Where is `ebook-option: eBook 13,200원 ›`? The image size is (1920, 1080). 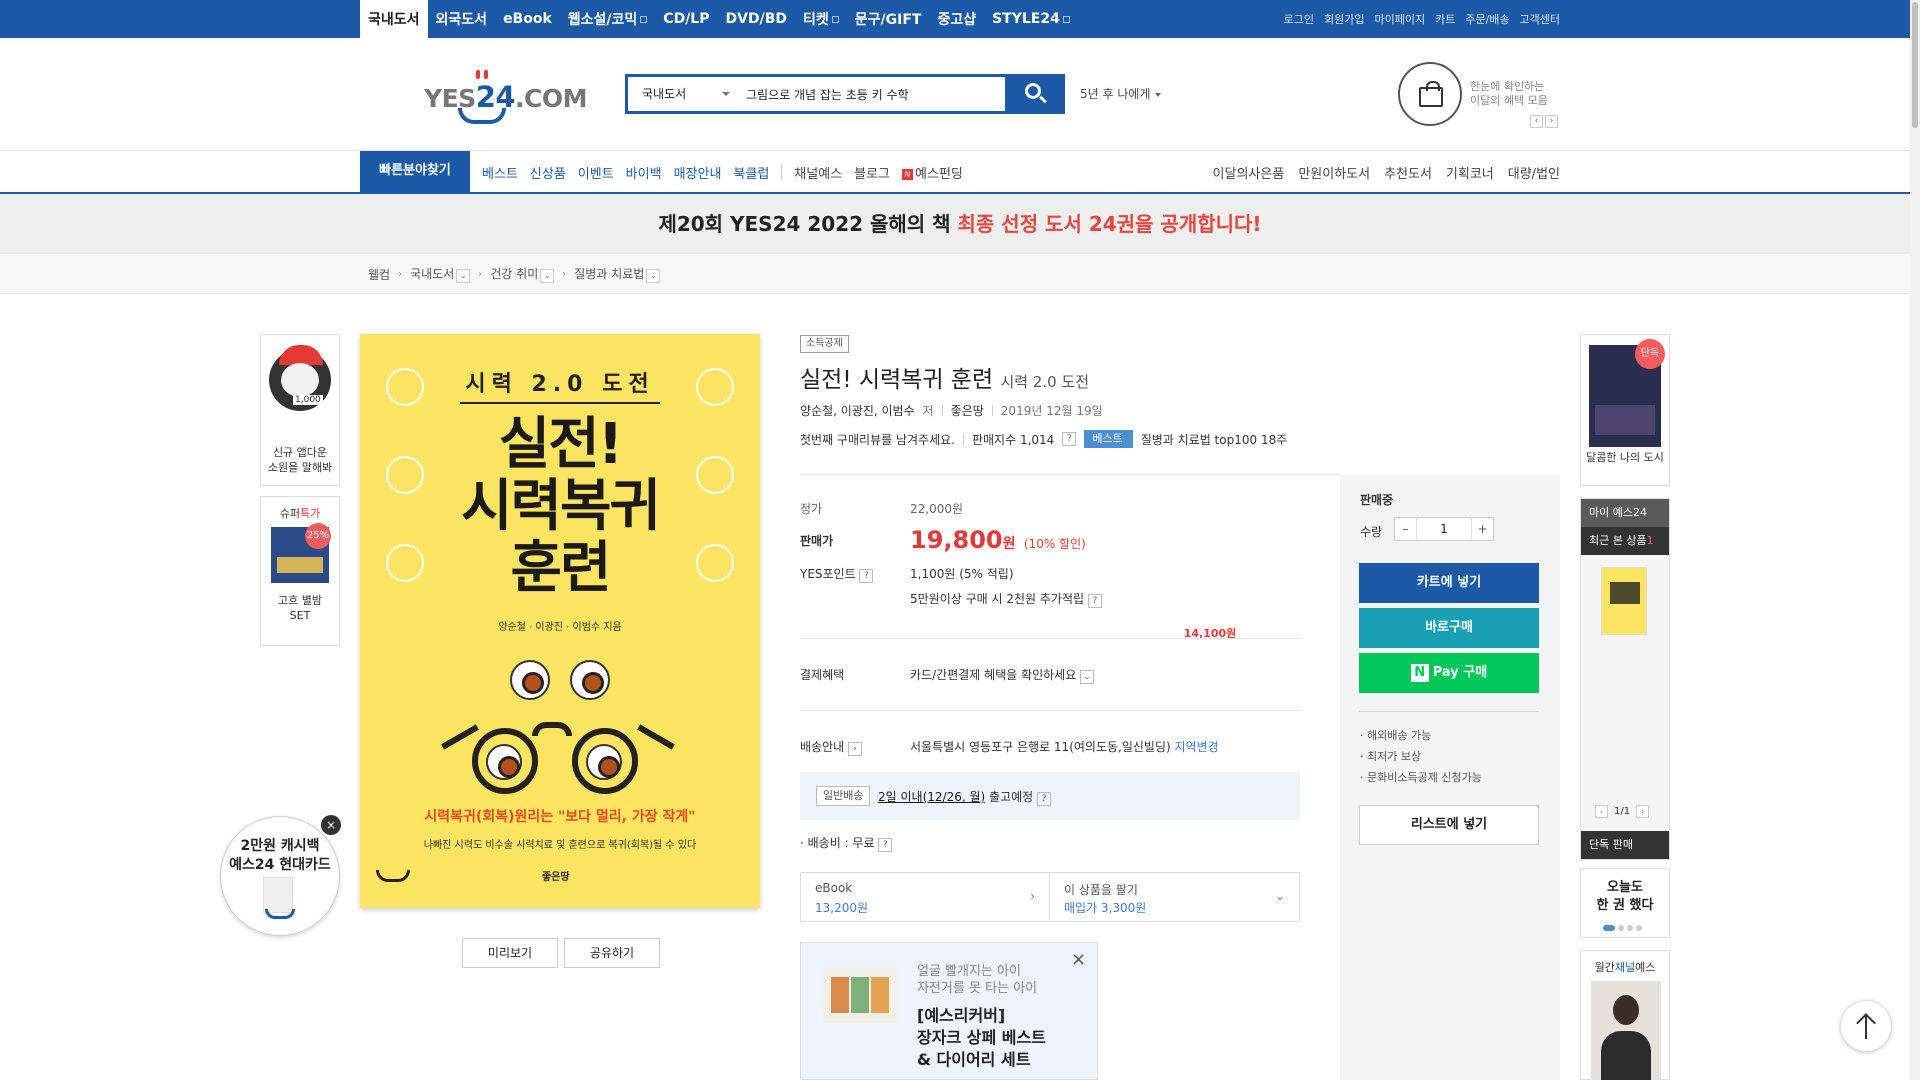 ebook-option: eBook 13,200원 › is located at coordinates (925, 897).